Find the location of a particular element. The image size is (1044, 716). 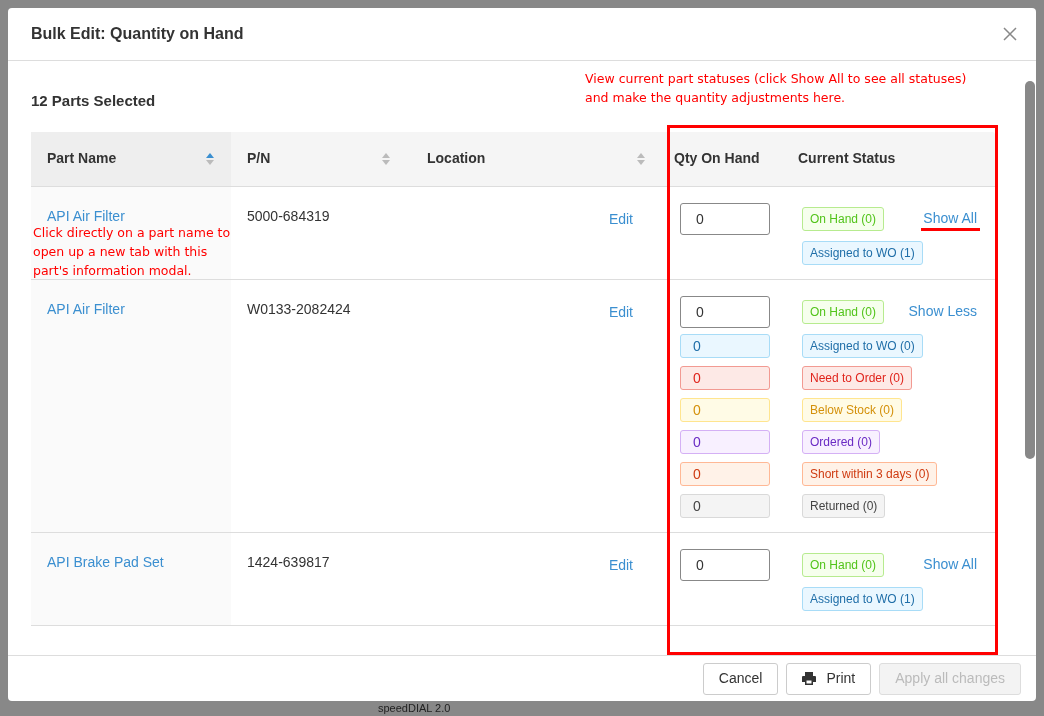

column-header: Part Name is located at coordinates (82, 158).